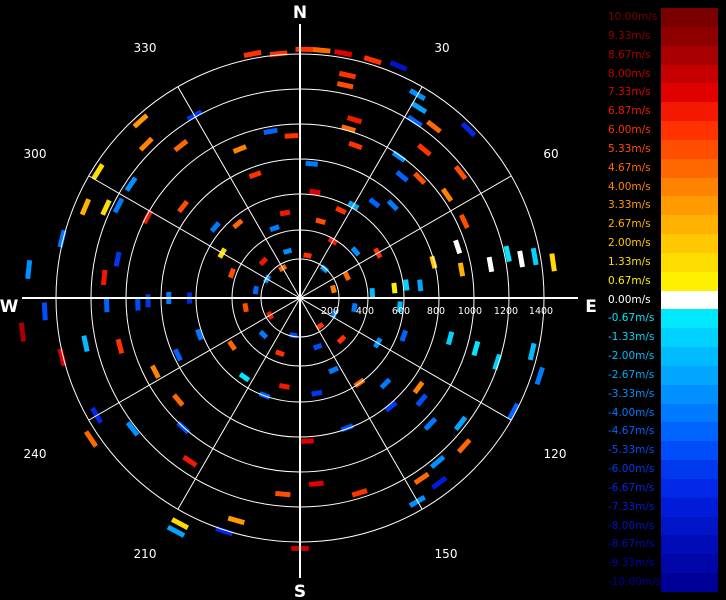 The image size is (726, 600). I want to click on azimuth-label-300: 300, so click(35, 154).